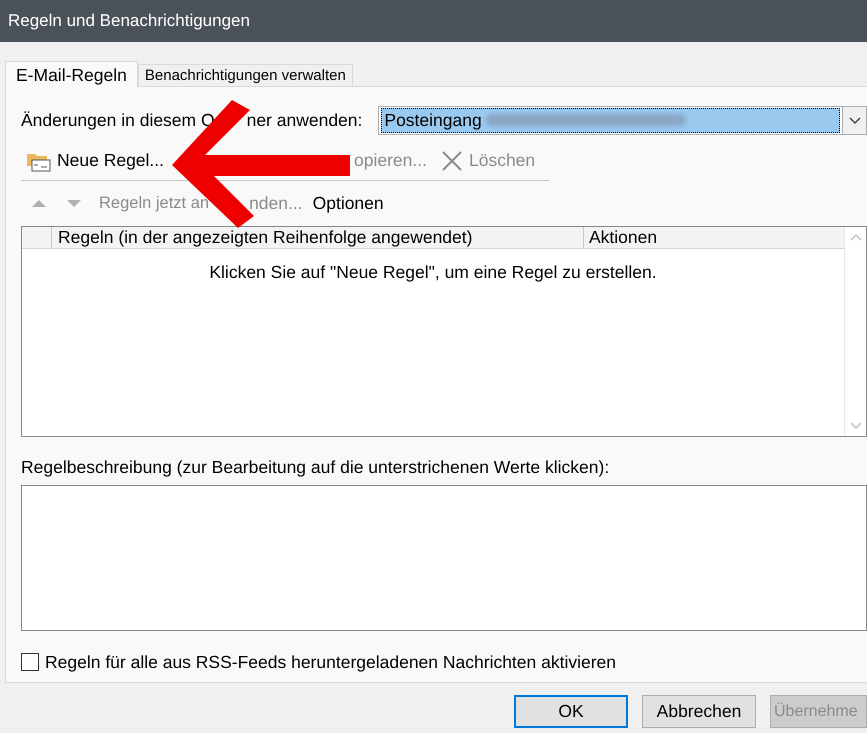 The image size is (867, 733). I want to click on chevron-down-icon, so click(854, 120).